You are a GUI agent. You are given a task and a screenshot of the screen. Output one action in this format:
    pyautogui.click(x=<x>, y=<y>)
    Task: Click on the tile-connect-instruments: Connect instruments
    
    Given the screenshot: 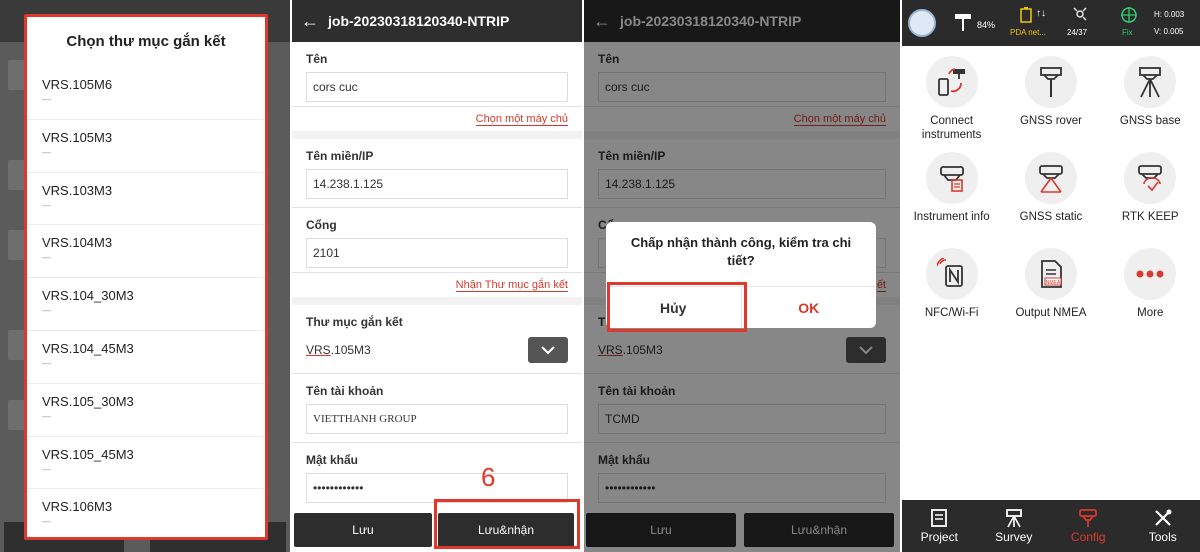 What is the action you would take?
    pyautogui.click(x=951, y=94)
    